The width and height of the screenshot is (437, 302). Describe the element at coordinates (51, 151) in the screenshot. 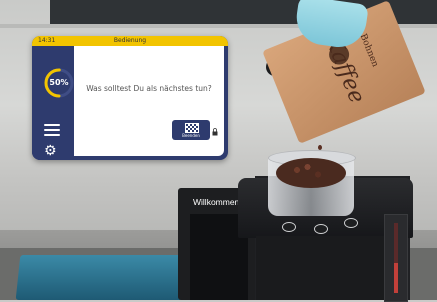

I see `gear-icon: ⚙` at that location.